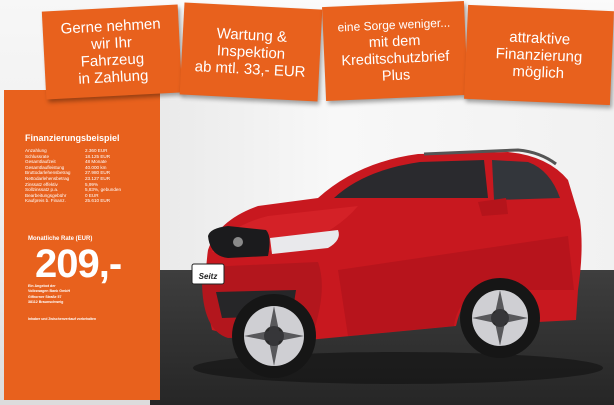 The width and height of the screenshot is (614, 405). What do you see at coordinates (62, 319) in the screenshot?
I see `footnote: Inhaber und Zwischenverkauf vorbehalten` at bounding box center [62, 319].